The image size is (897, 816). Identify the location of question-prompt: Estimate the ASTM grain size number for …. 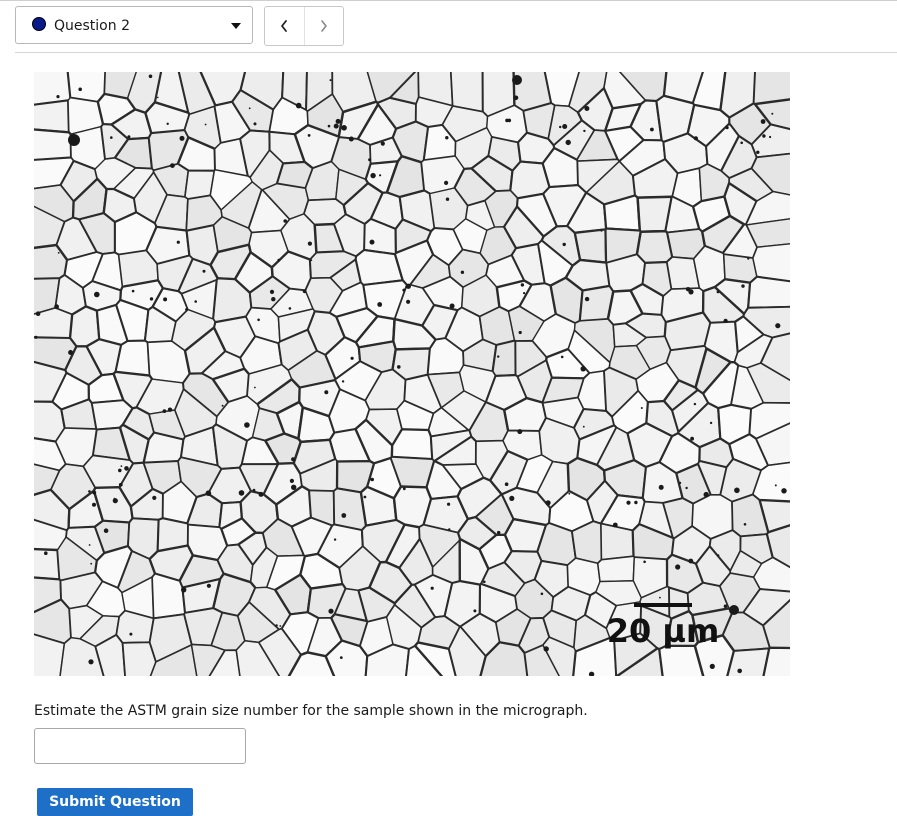
(311, 711).